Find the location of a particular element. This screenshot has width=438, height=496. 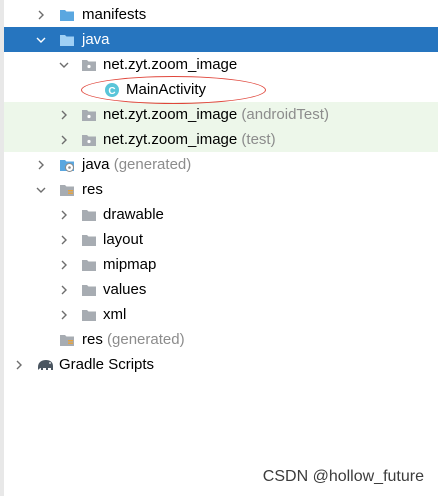

tree-item-label: MainActivity is located at coordinates (166, 89).